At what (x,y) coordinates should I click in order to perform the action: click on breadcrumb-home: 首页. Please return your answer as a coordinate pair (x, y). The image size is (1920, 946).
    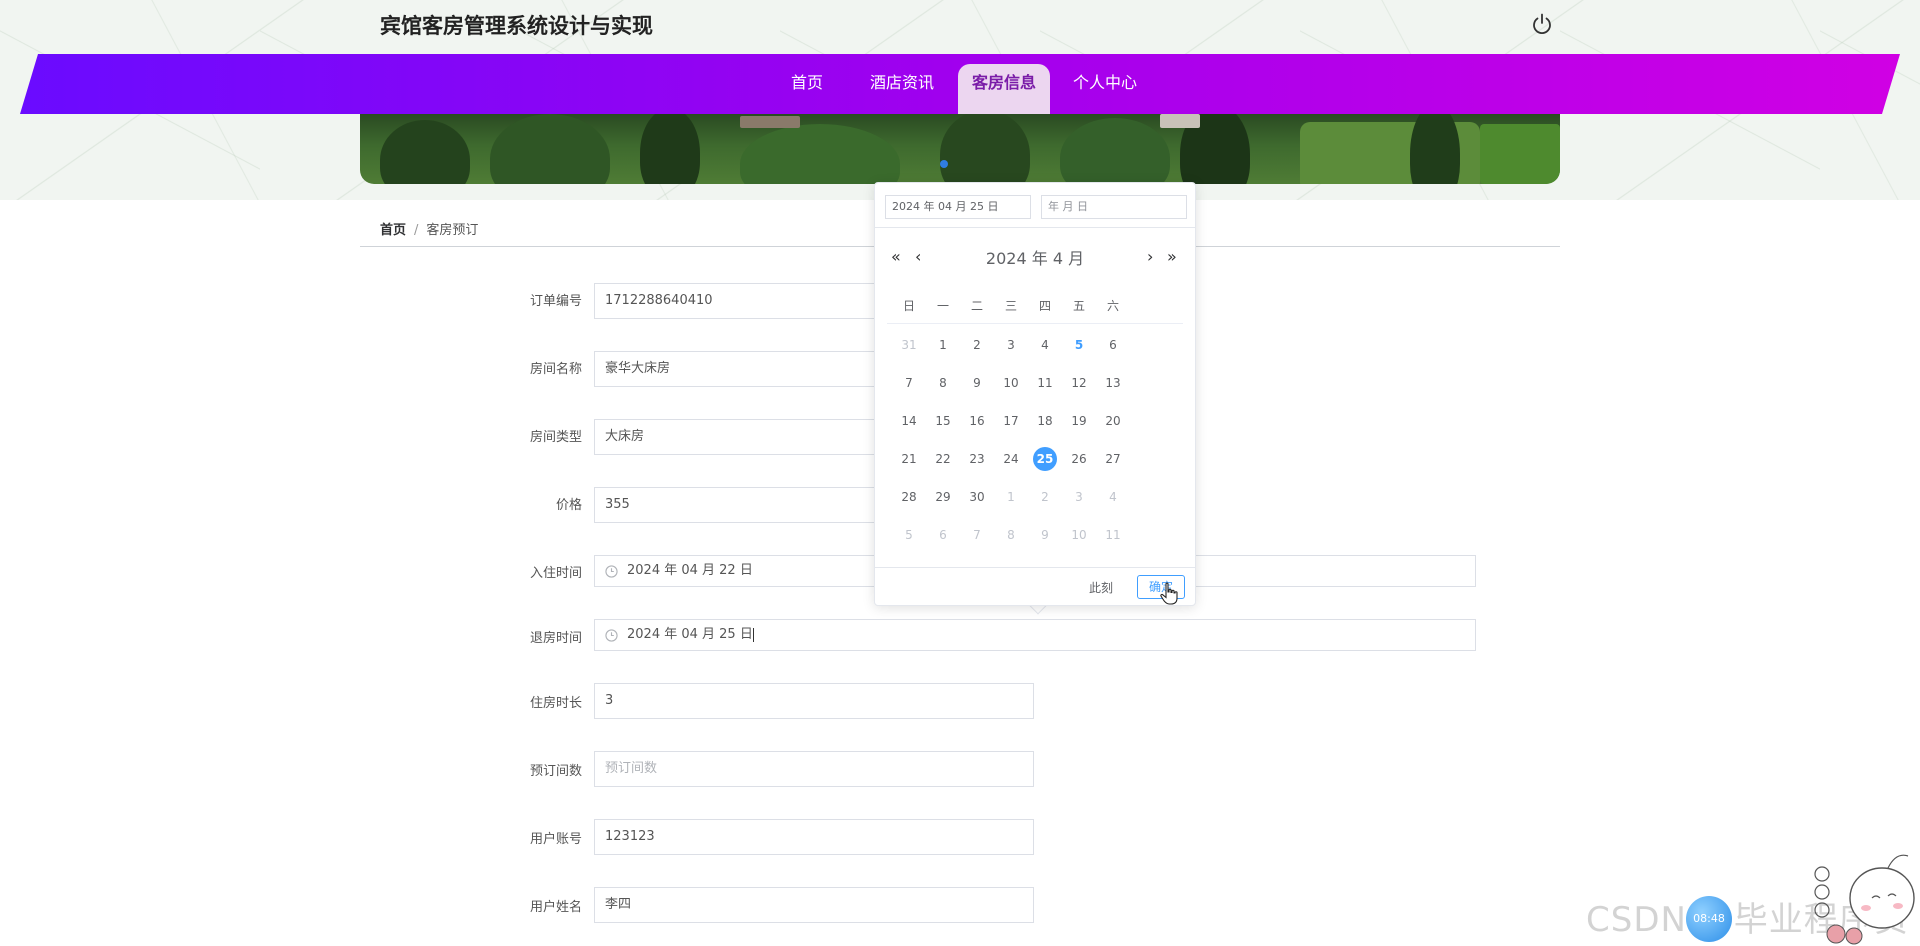
    Looking at the image, I should click on (393, 230).